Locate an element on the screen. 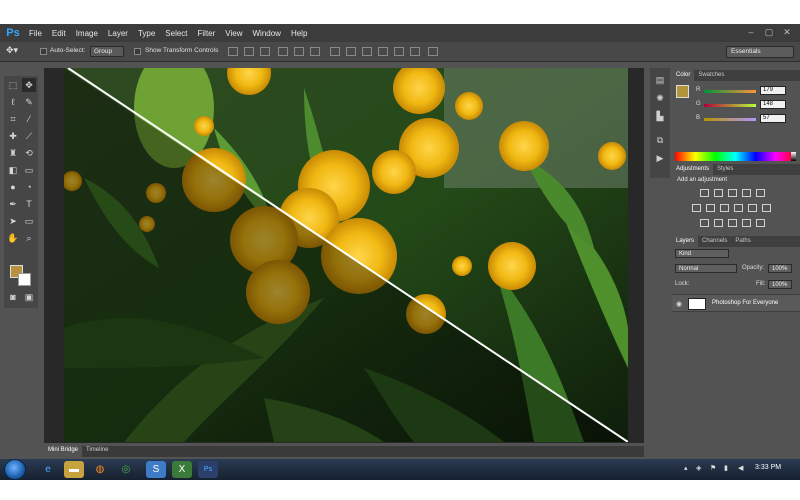 Image resolution: width=800 pixels, height=500 pixels. fill-input: 100% is located at coordinates (780, 284).